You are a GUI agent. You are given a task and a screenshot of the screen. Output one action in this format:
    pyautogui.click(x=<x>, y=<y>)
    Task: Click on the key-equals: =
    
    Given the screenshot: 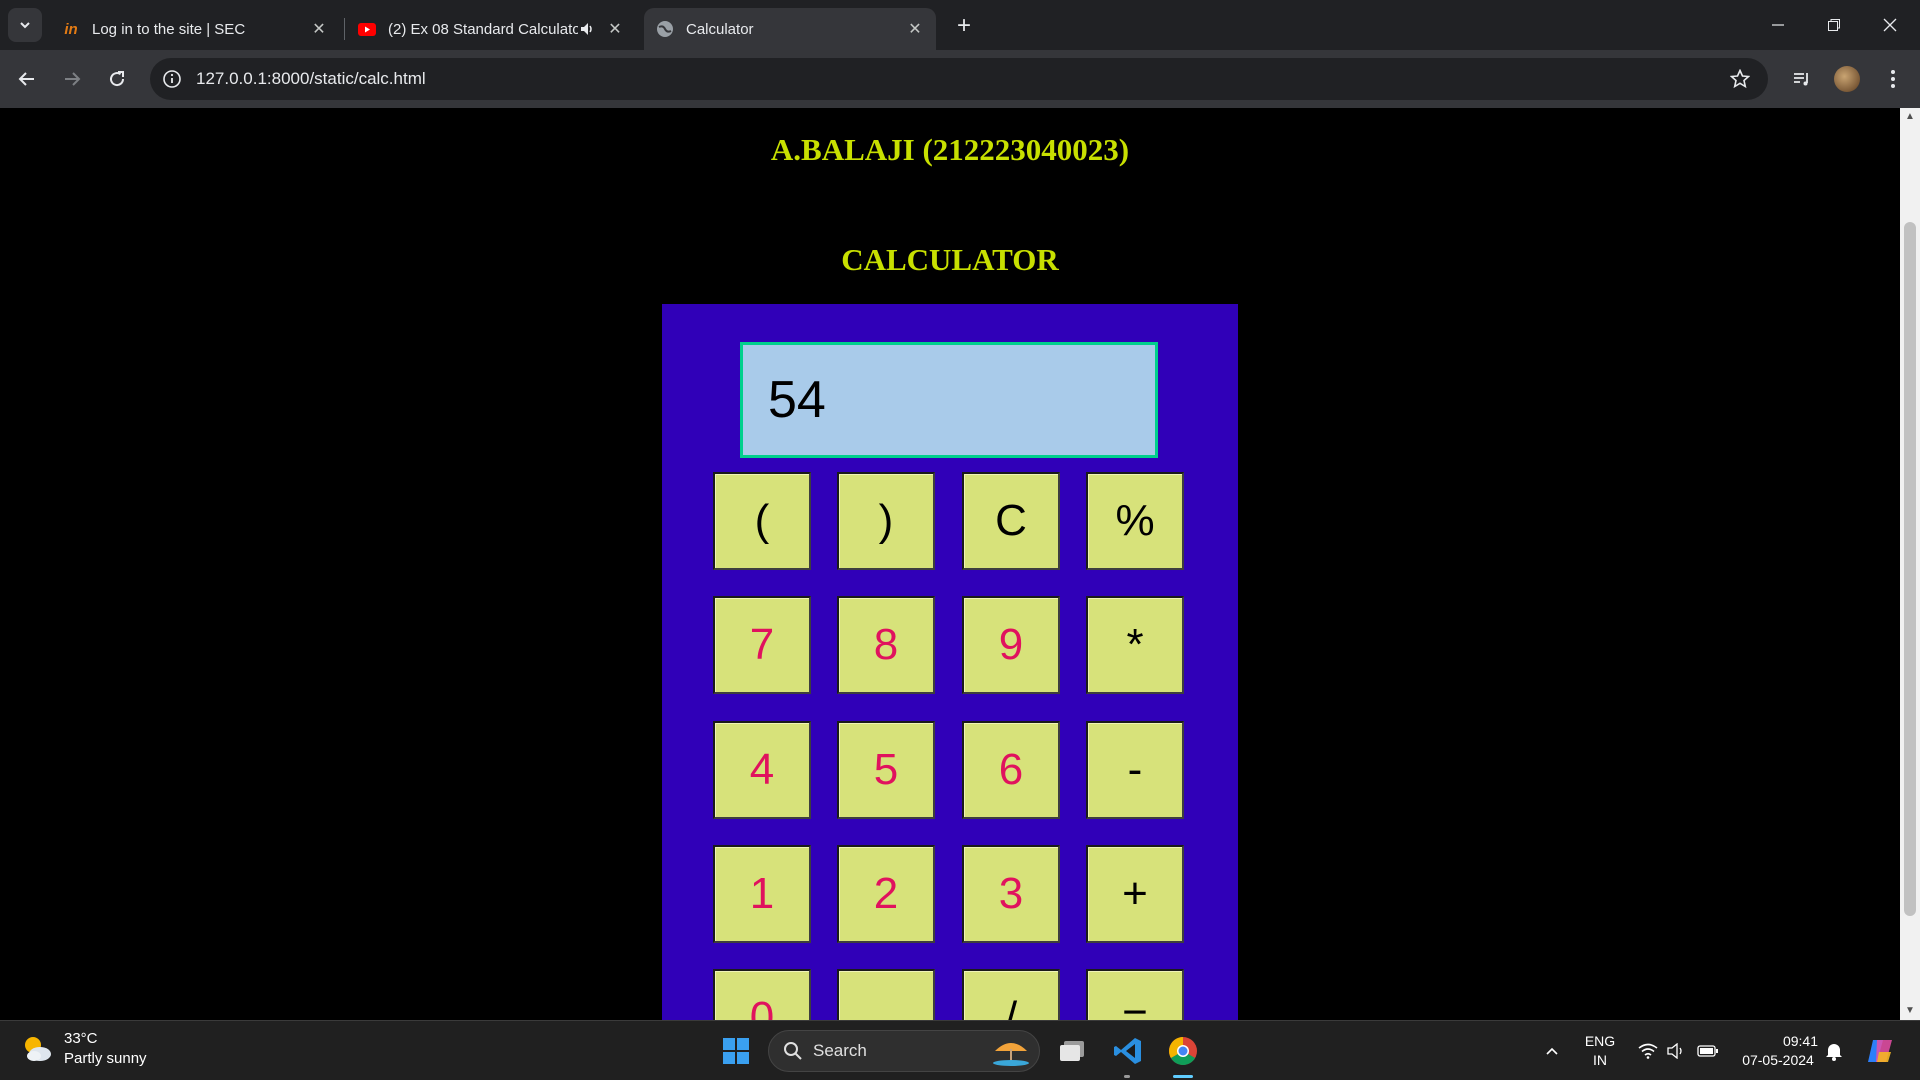 What is the action you would take?
    pyautogui.click(x=1135, y=994)
    